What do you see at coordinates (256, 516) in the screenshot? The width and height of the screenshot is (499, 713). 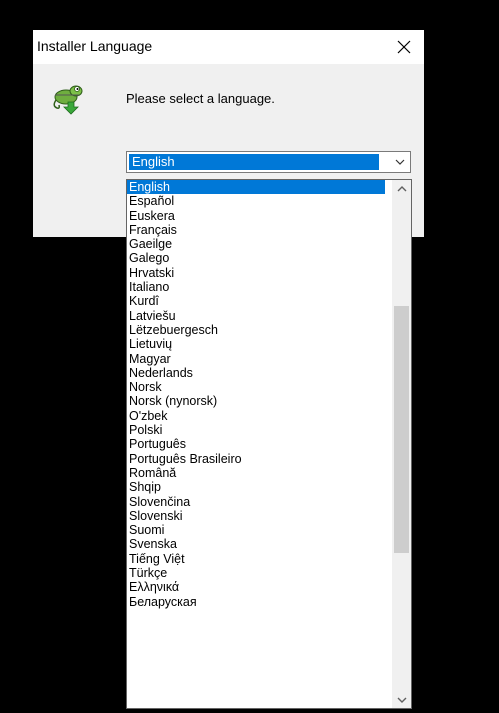 I see `language-option: Slovenski` at bounding box center [256, 516].